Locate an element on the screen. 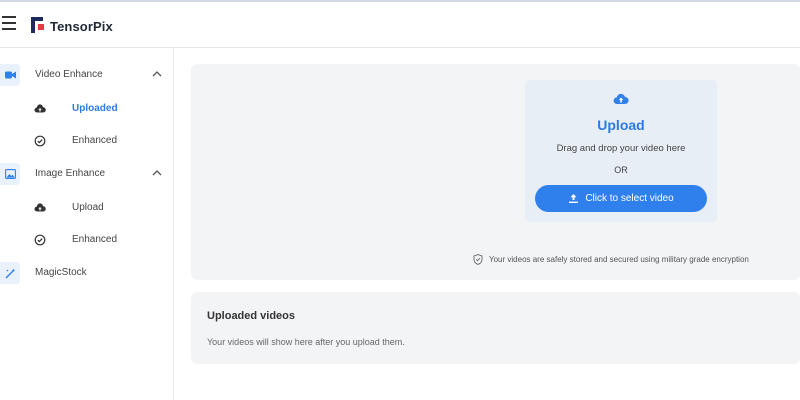  sidebar-item-label: Upload is located at coordinates (88, 207).